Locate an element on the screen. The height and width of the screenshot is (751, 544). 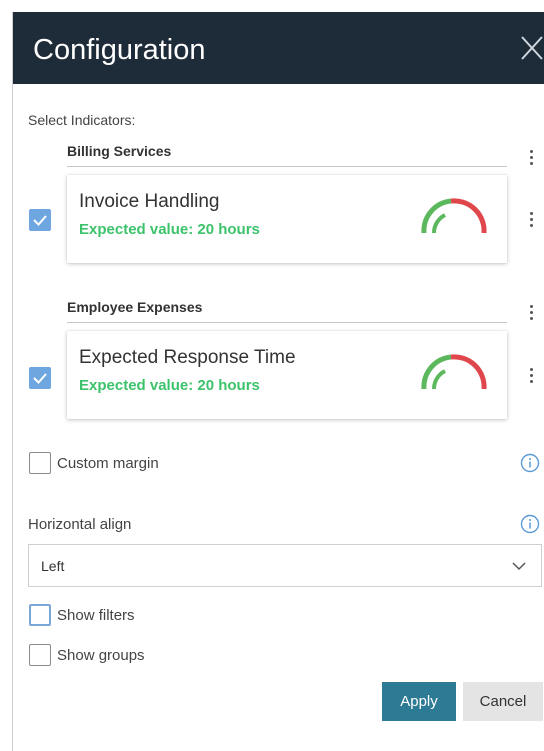
indicator-checkbox-expected-response-time is located at coordinates (40, 378).